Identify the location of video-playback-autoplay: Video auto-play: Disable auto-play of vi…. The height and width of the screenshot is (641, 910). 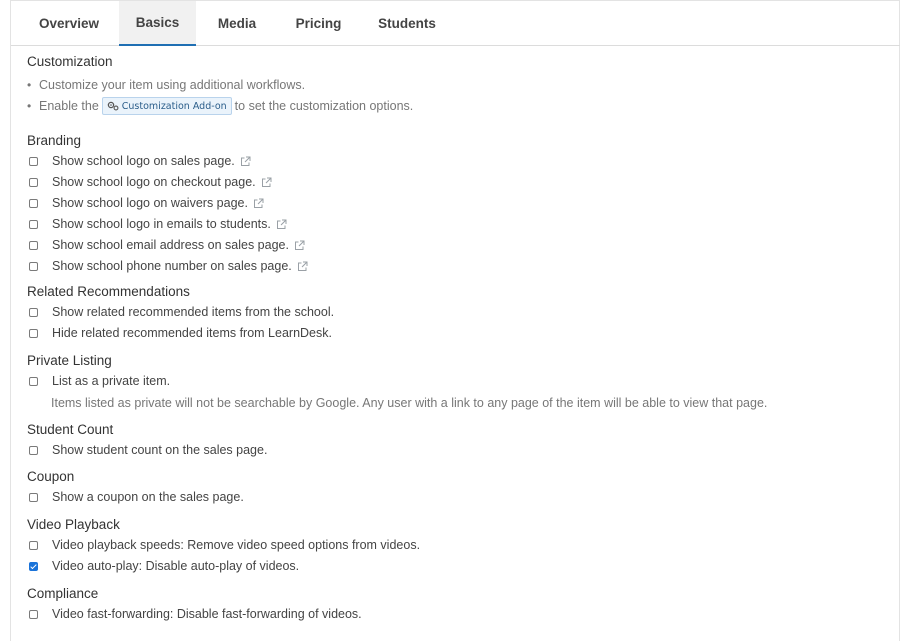
(164, 566).